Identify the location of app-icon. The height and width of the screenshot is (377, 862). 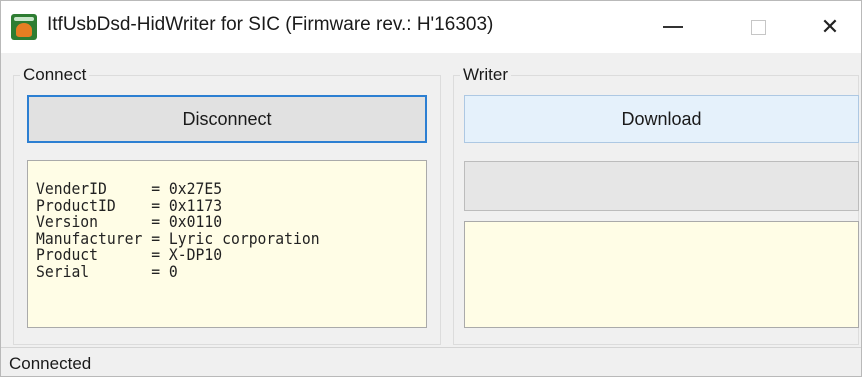
(24, 27).